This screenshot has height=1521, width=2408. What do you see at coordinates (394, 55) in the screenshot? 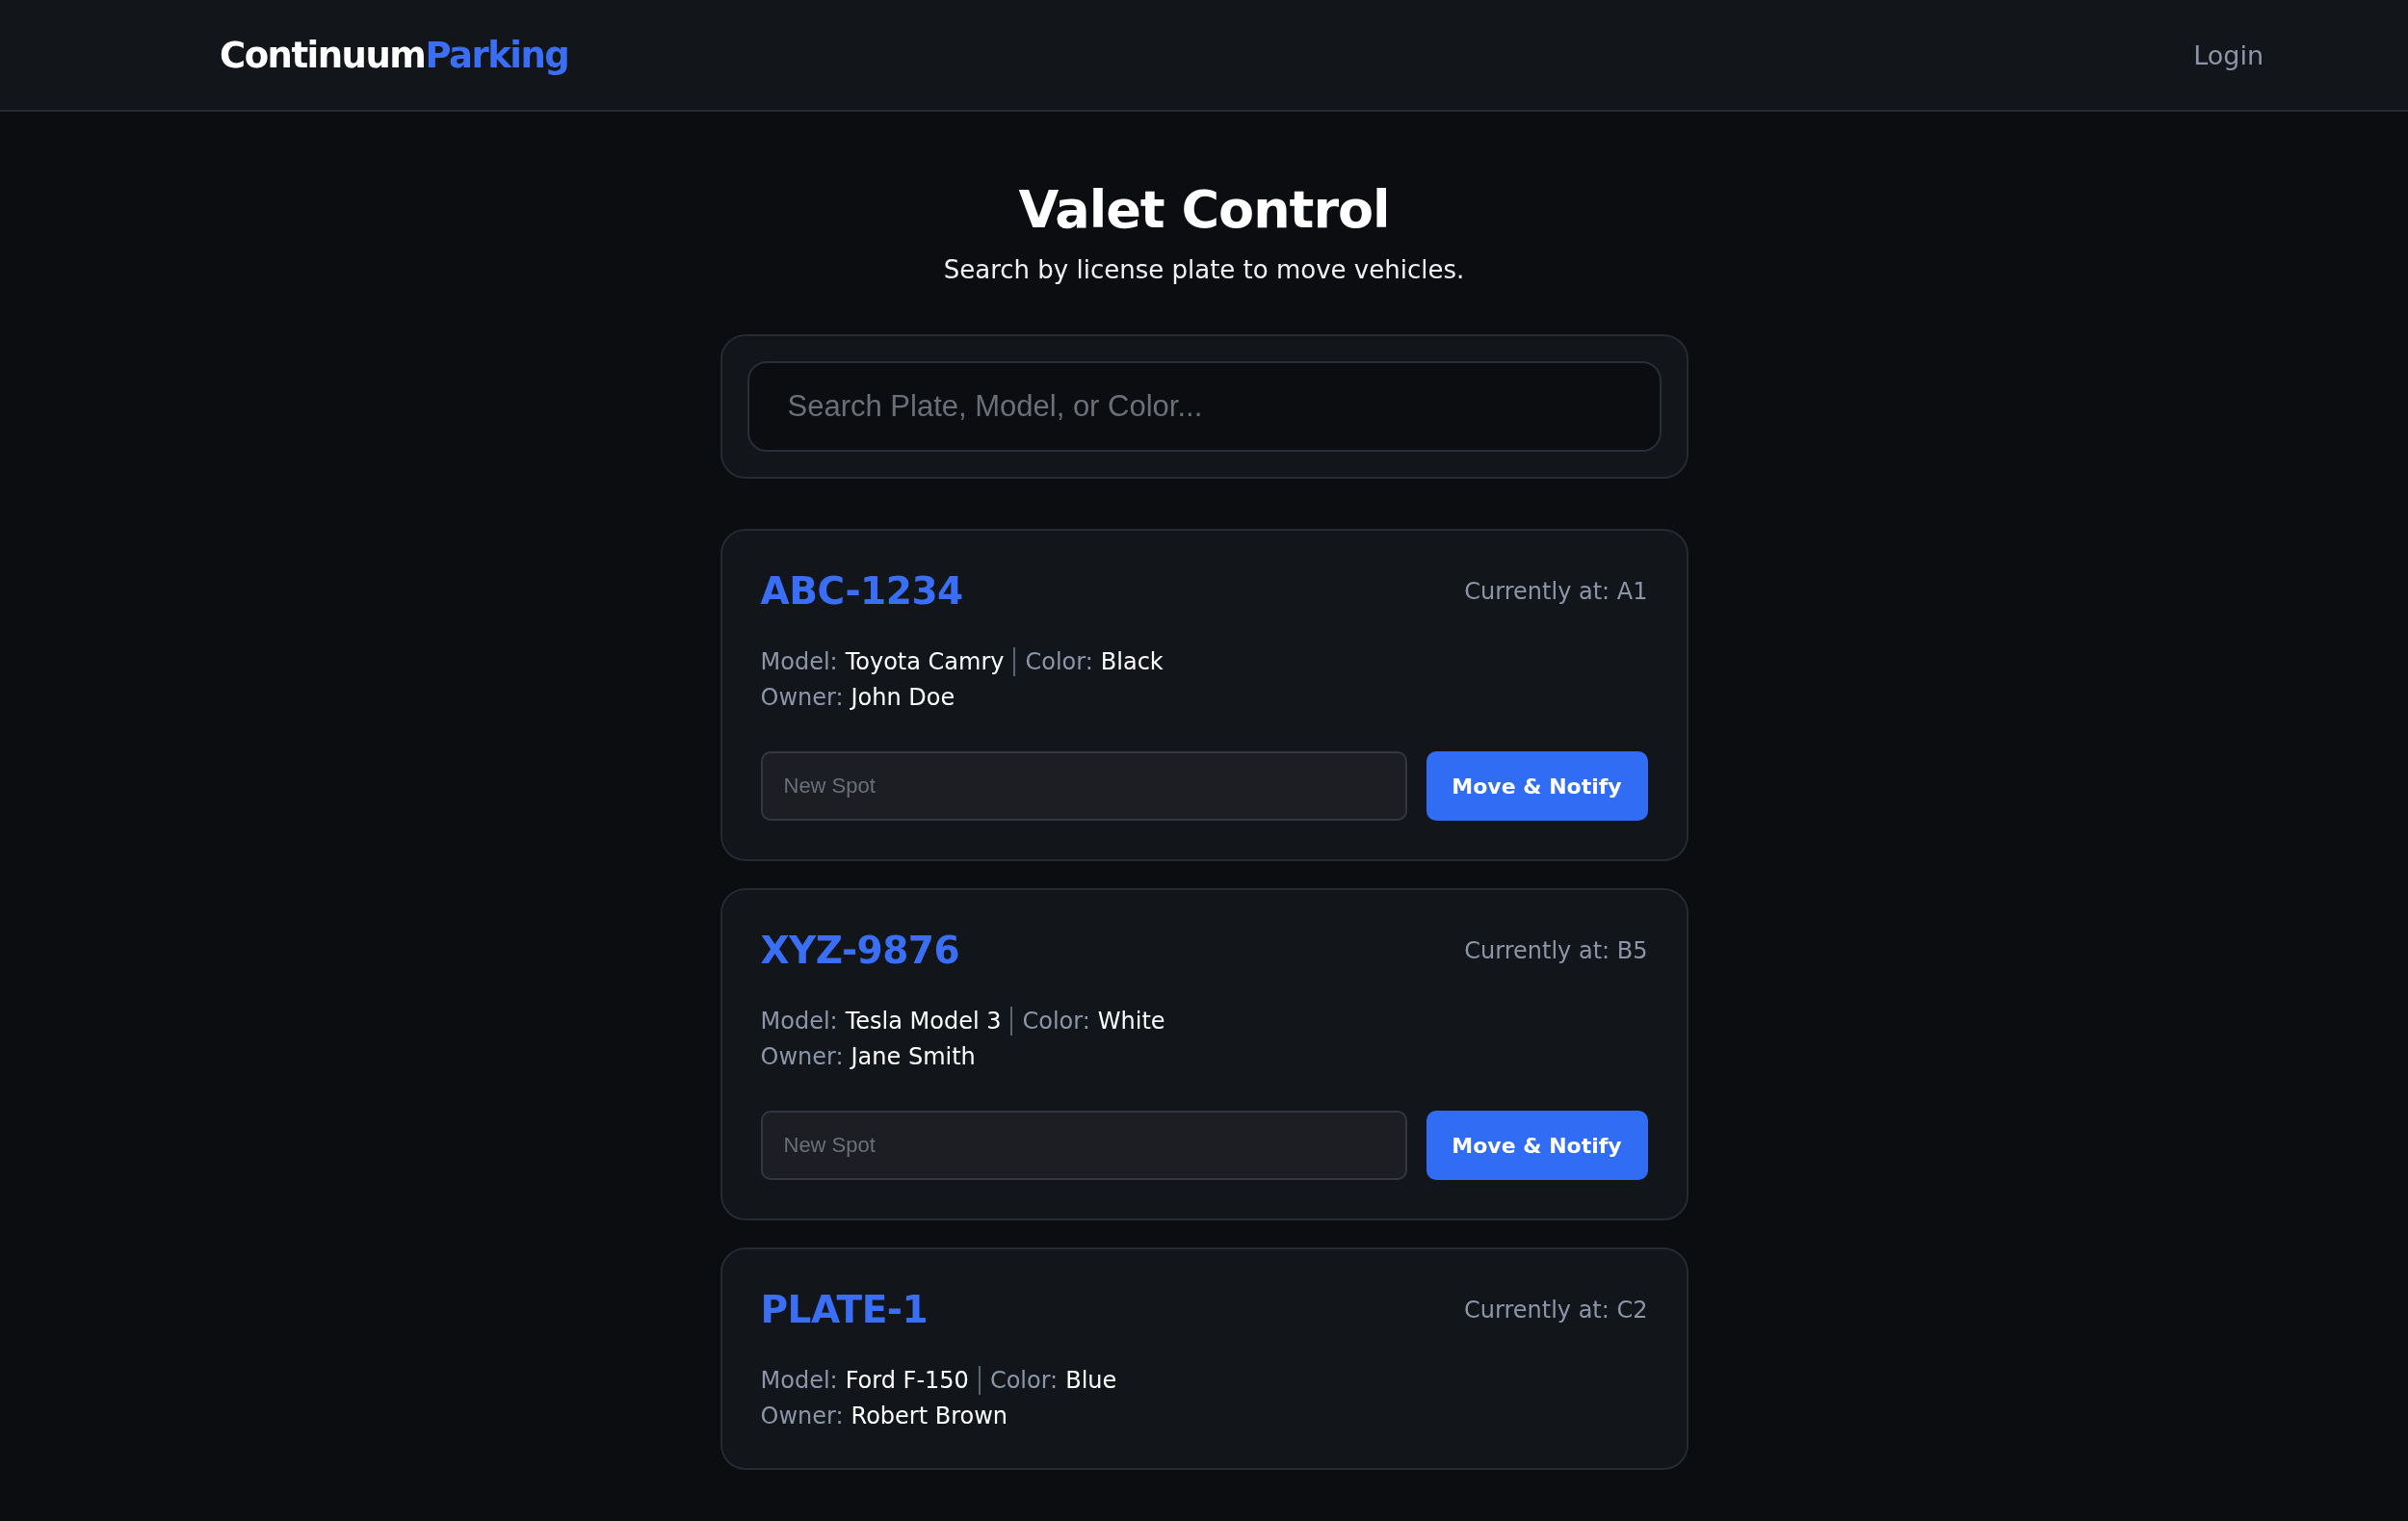
I see `logo: ContinuumParking` at bounding box center [394, 55].